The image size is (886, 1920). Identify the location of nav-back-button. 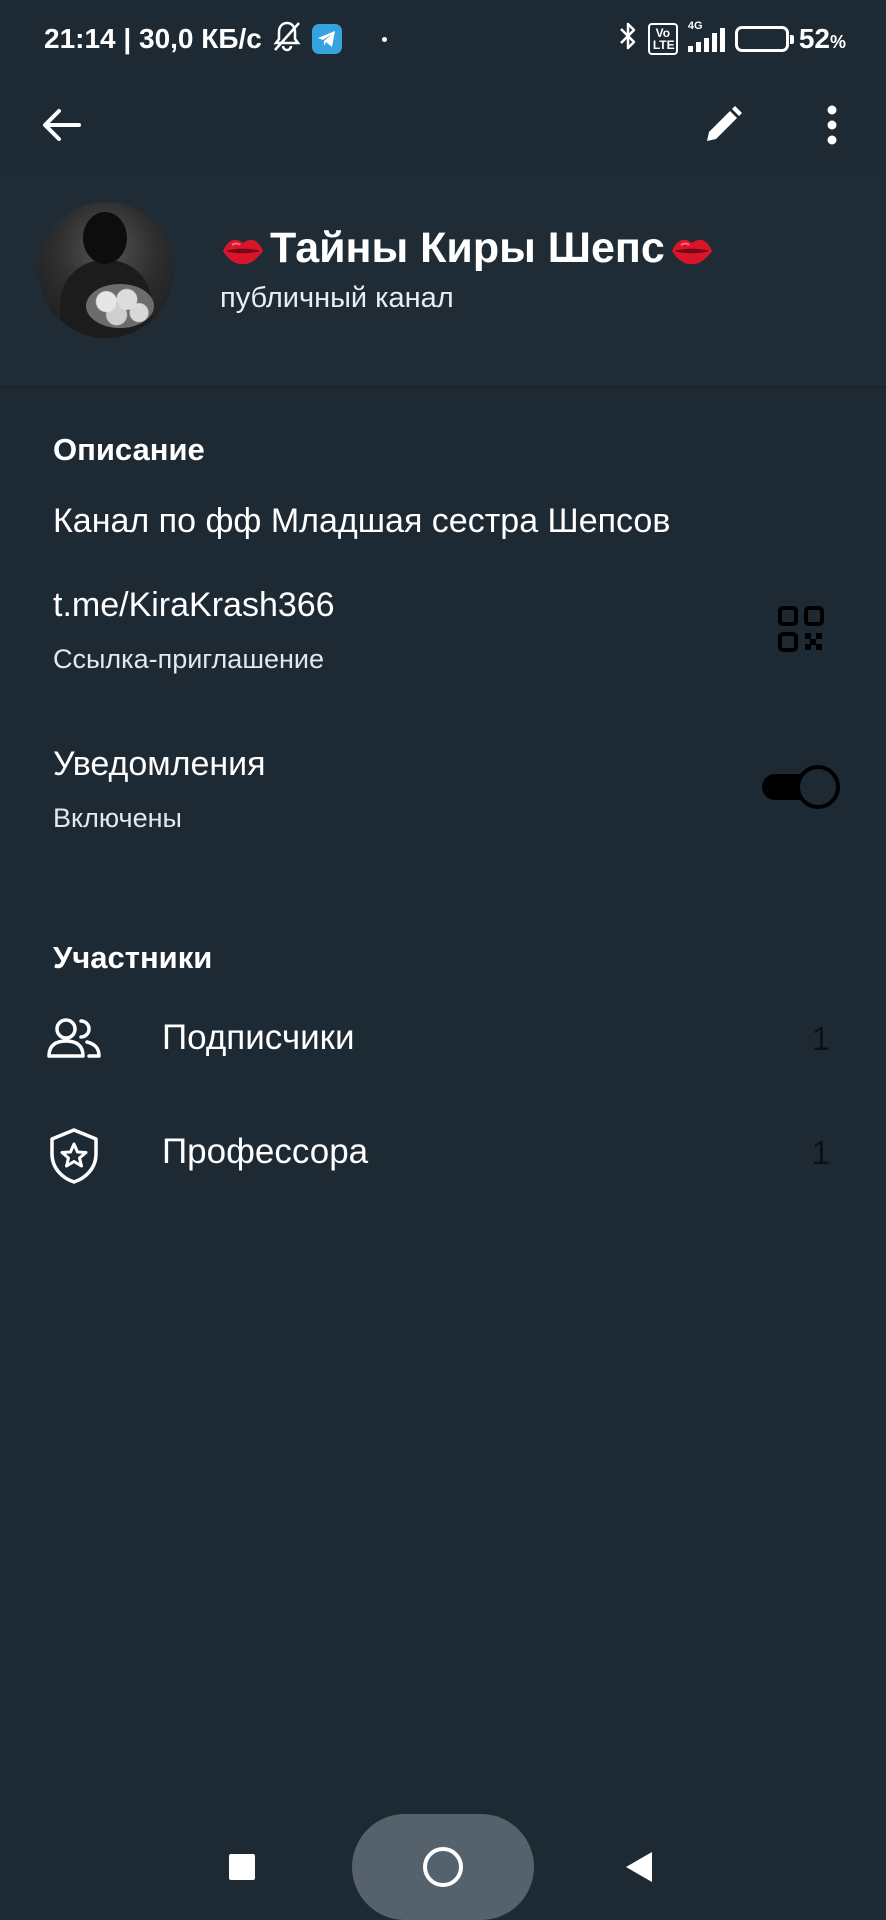
(639, 1867).